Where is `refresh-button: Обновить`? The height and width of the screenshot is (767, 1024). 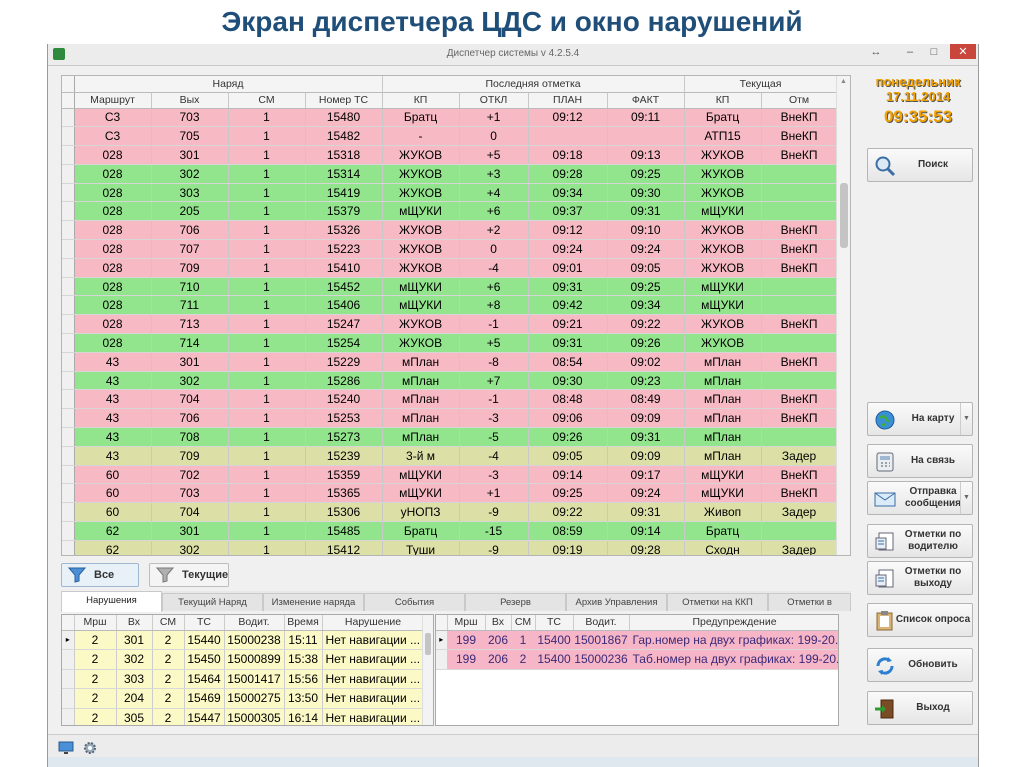
refresh-button: Обновить is located at coordinates (920, 665).